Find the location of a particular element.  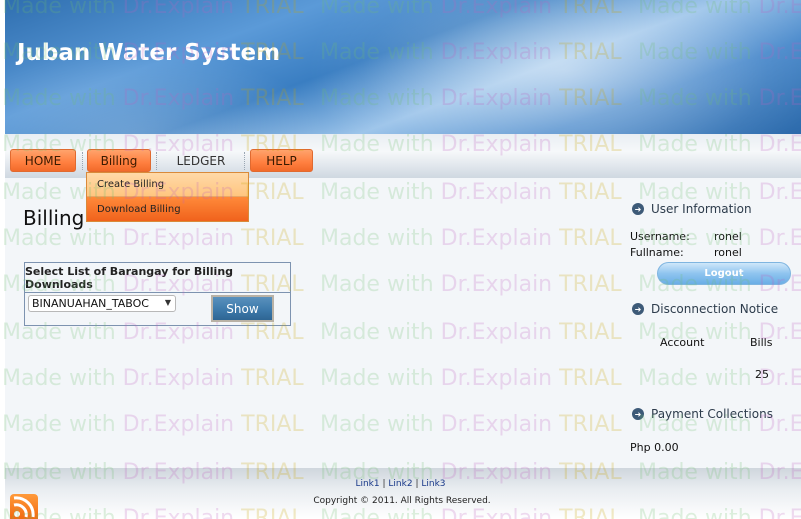

footer is located at coordinates (403, 493).